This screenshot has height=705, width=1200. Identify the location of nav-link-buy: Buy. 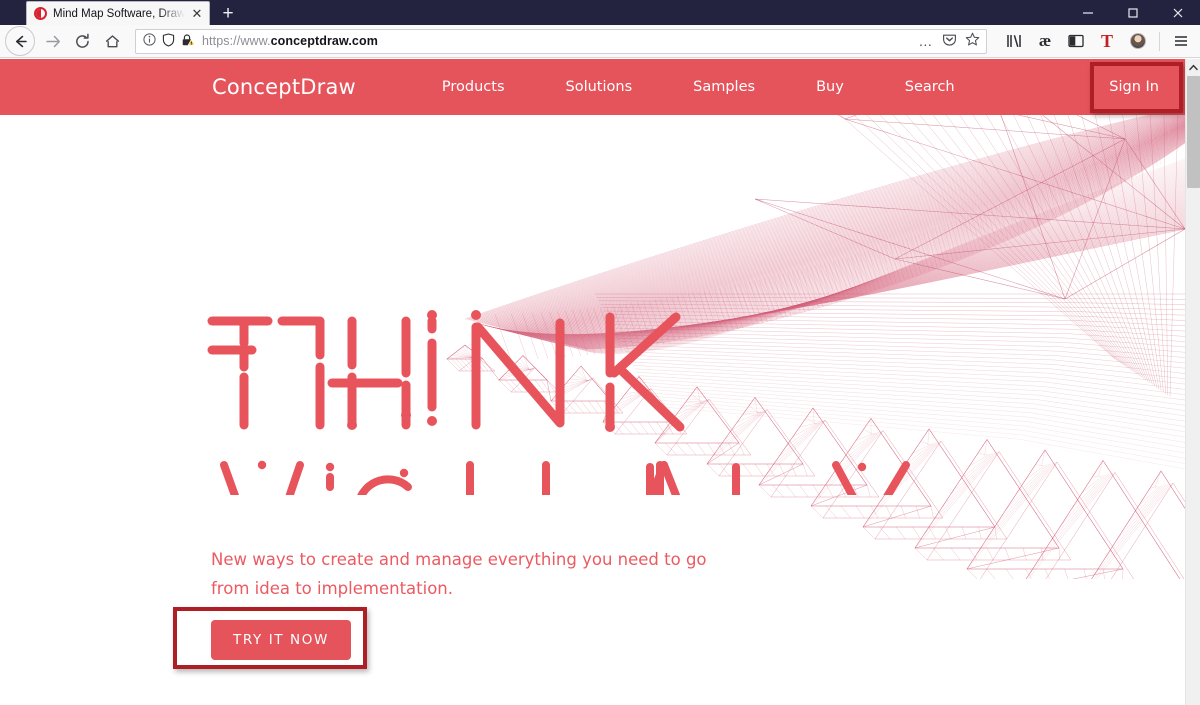
(830, 87).